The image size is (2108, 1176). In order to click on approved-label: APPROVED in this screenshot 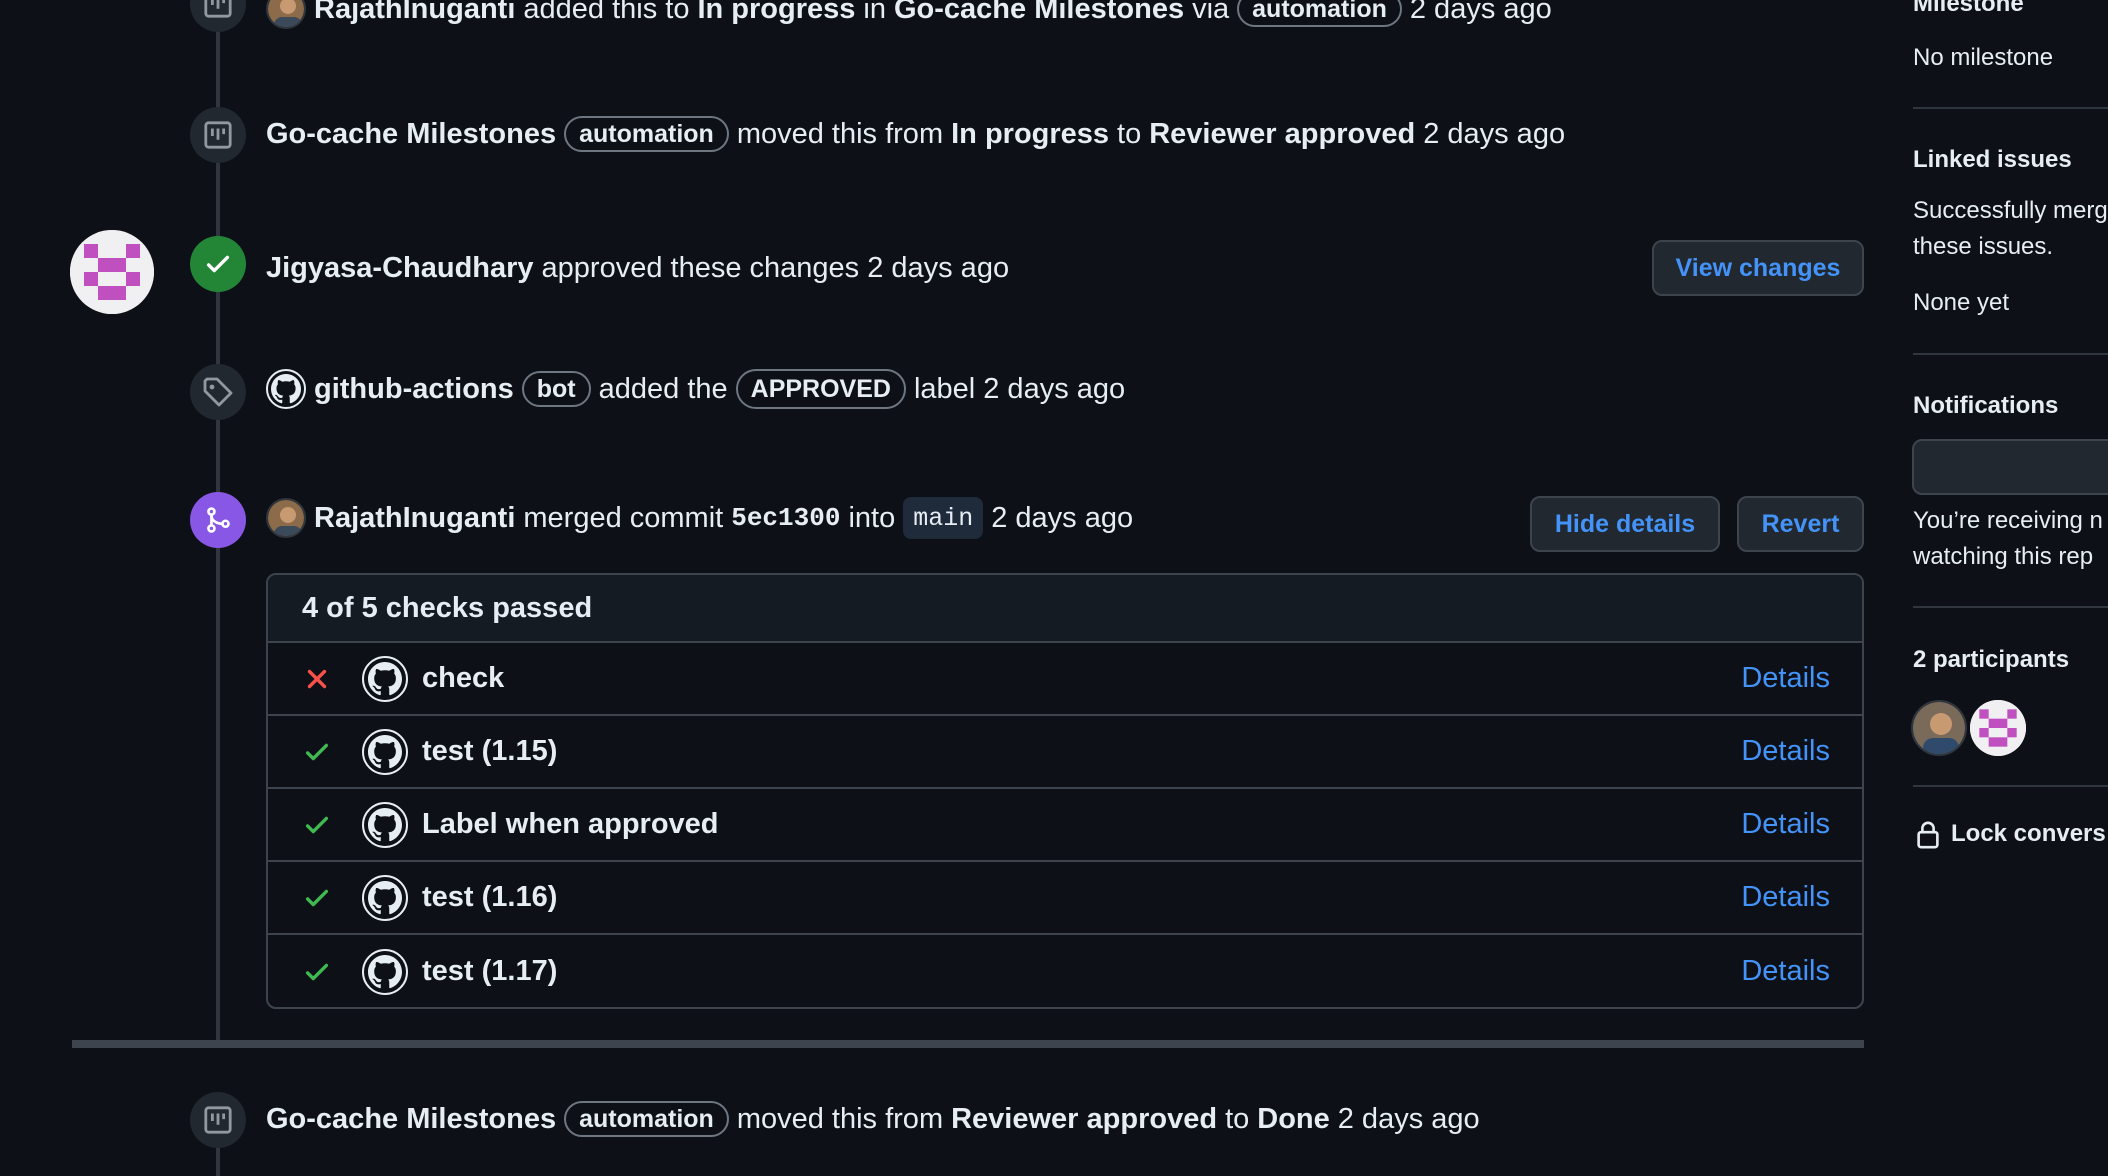, I will do `click(820, 389)`.